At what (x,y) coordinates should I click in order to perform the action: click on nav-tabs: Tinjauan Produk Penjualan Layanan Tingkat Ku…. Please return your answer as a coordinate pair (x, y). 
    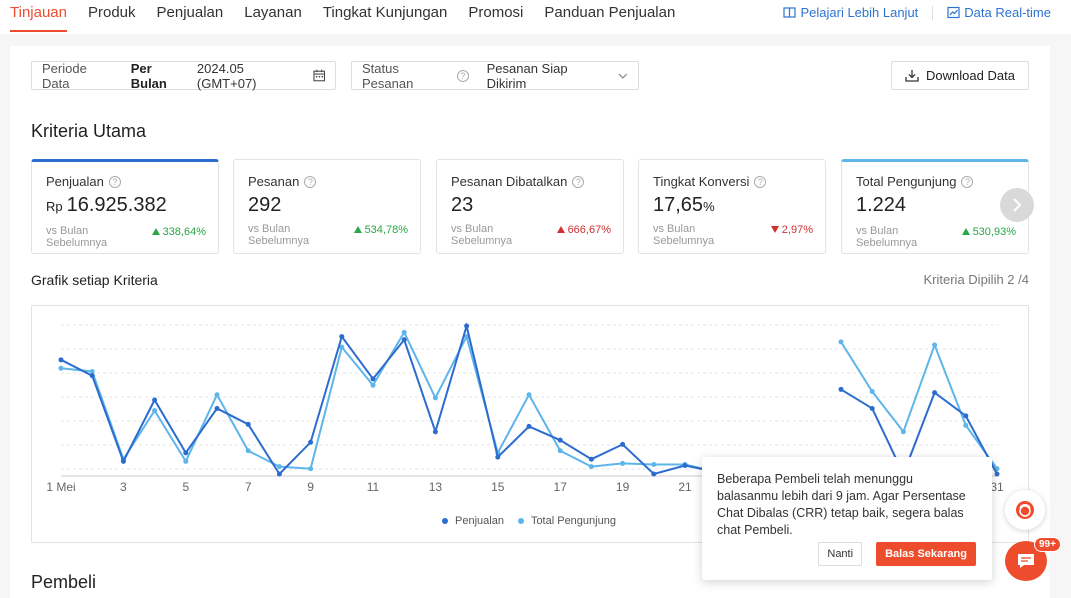
    Looking at the image, I should click on (353, 18).